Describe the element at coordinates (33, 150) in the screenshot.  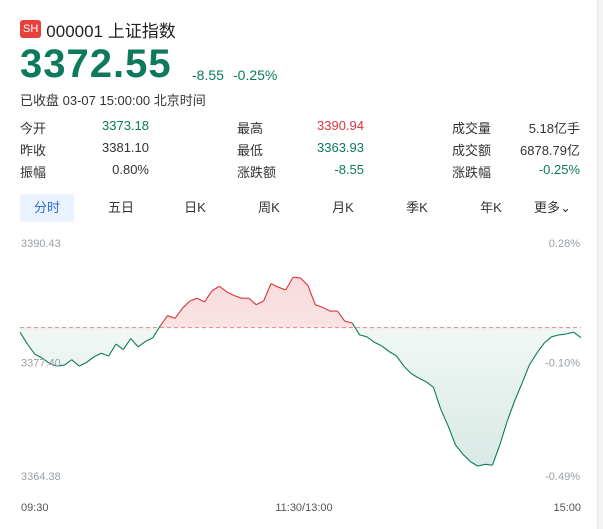
I see `stat-label: 昨收` at that location.